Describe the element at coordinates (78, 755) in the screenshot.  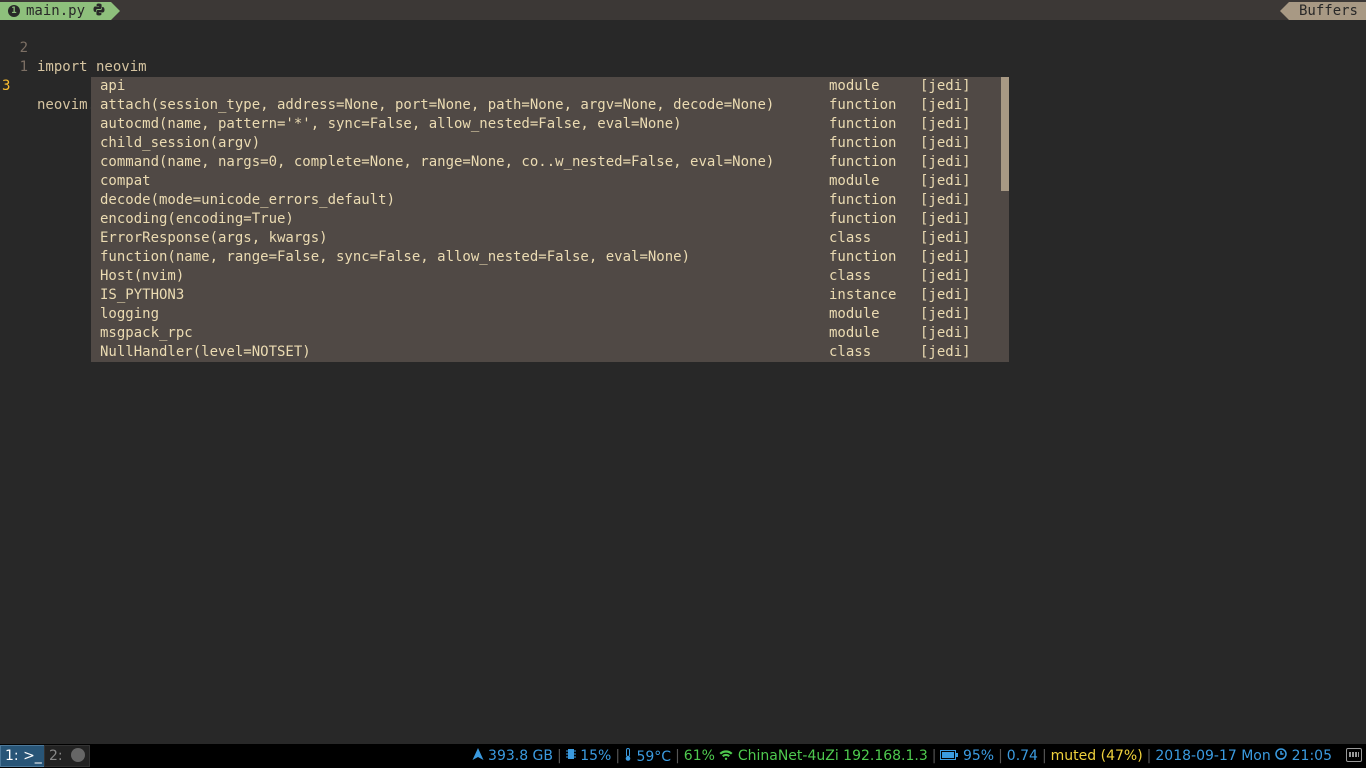
I see `app-icon` at that location.